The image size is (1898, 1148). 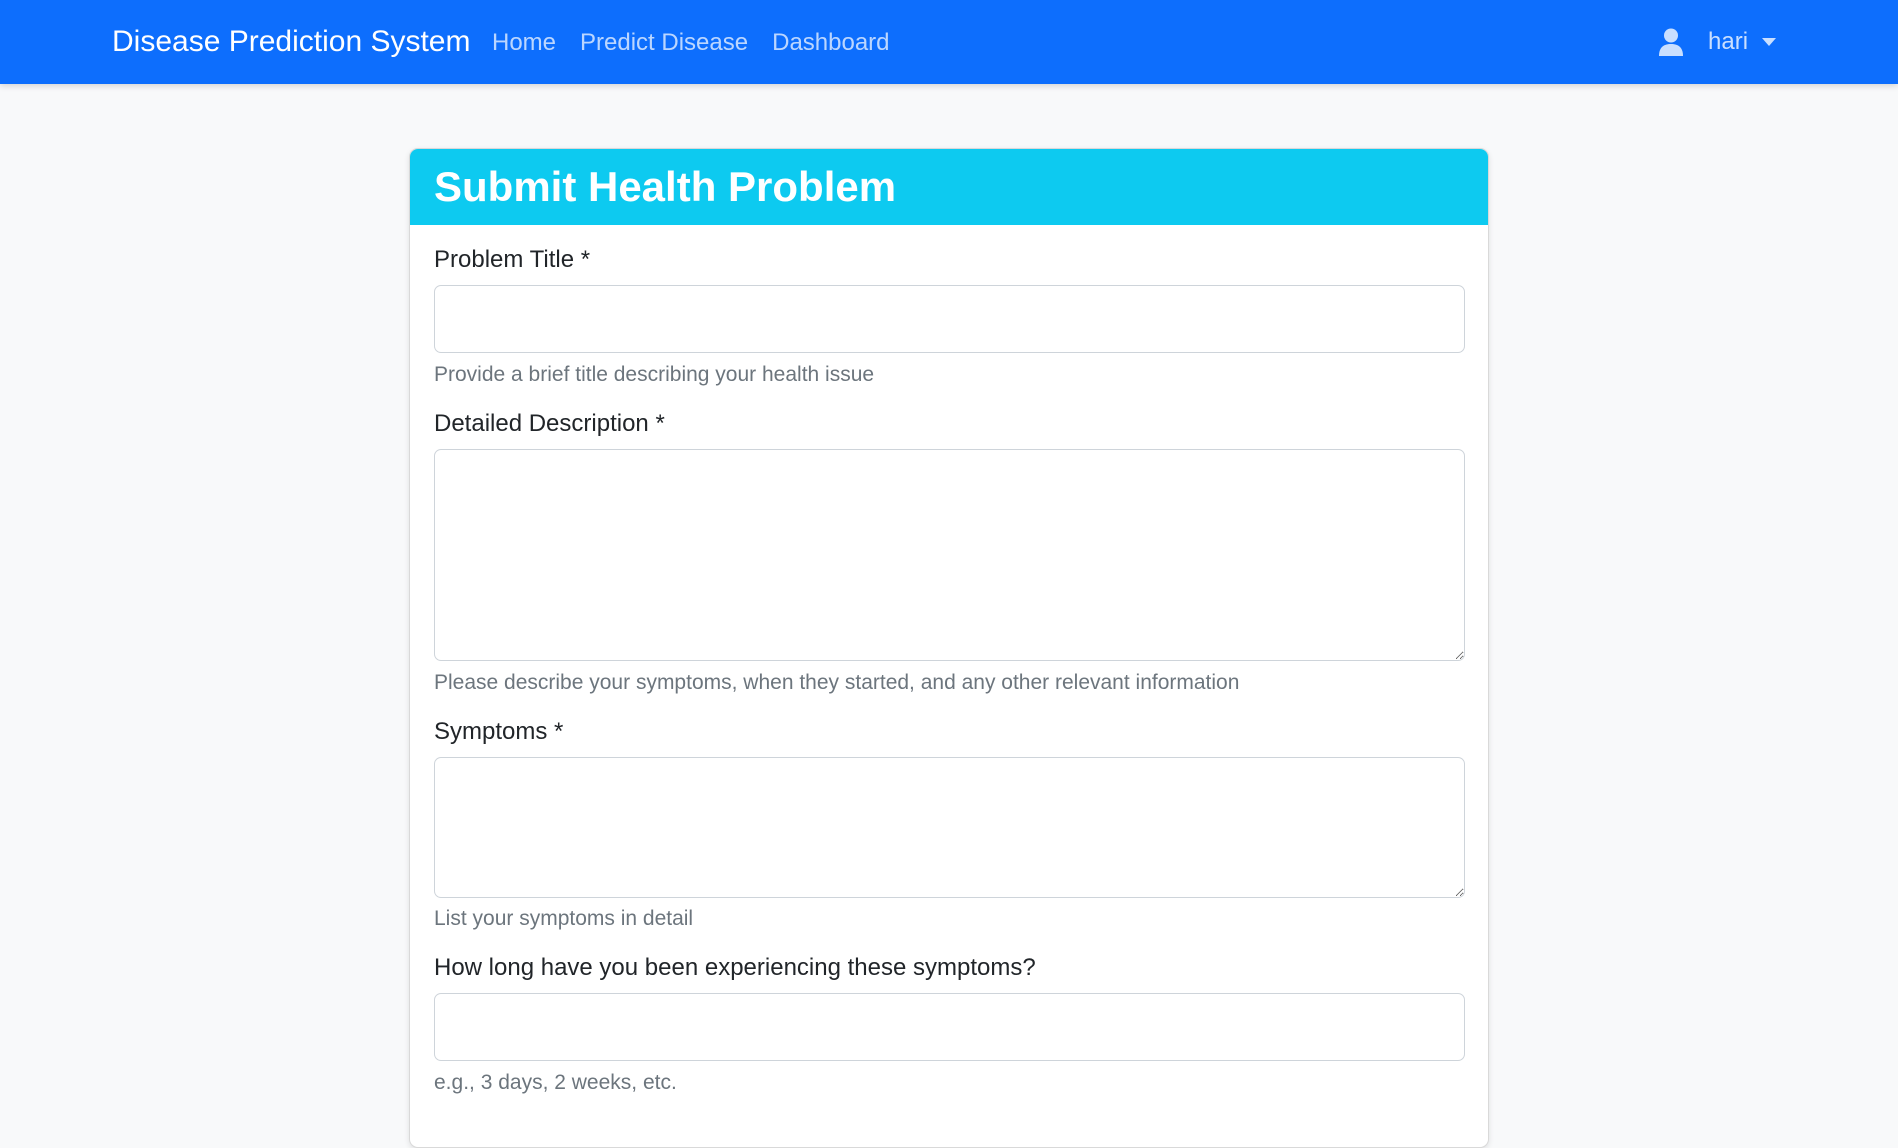 What do you see at coordinates (949, 319) in the screenshot?
I see `problem-title-input` at bounding box center [949, 319].